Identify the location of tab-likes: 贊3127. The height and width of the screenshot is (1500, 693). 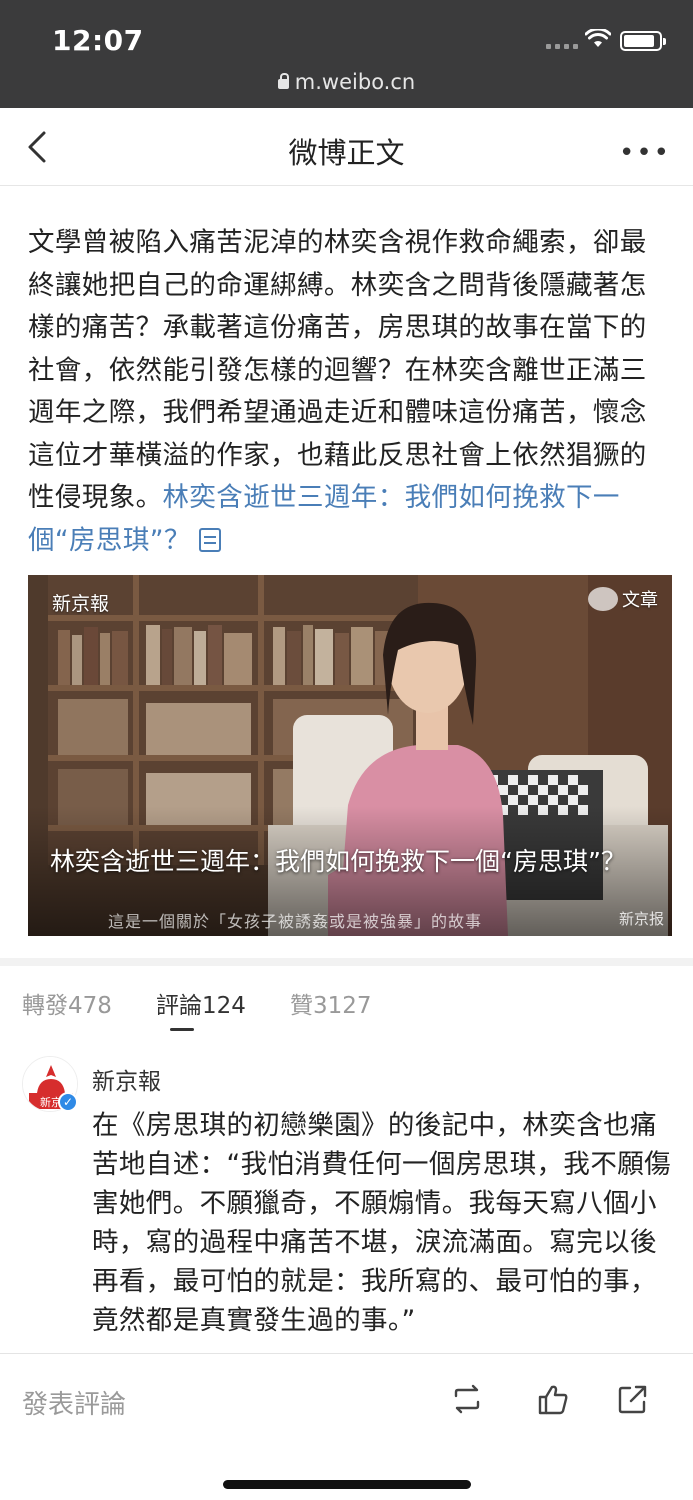
(331, 1003).